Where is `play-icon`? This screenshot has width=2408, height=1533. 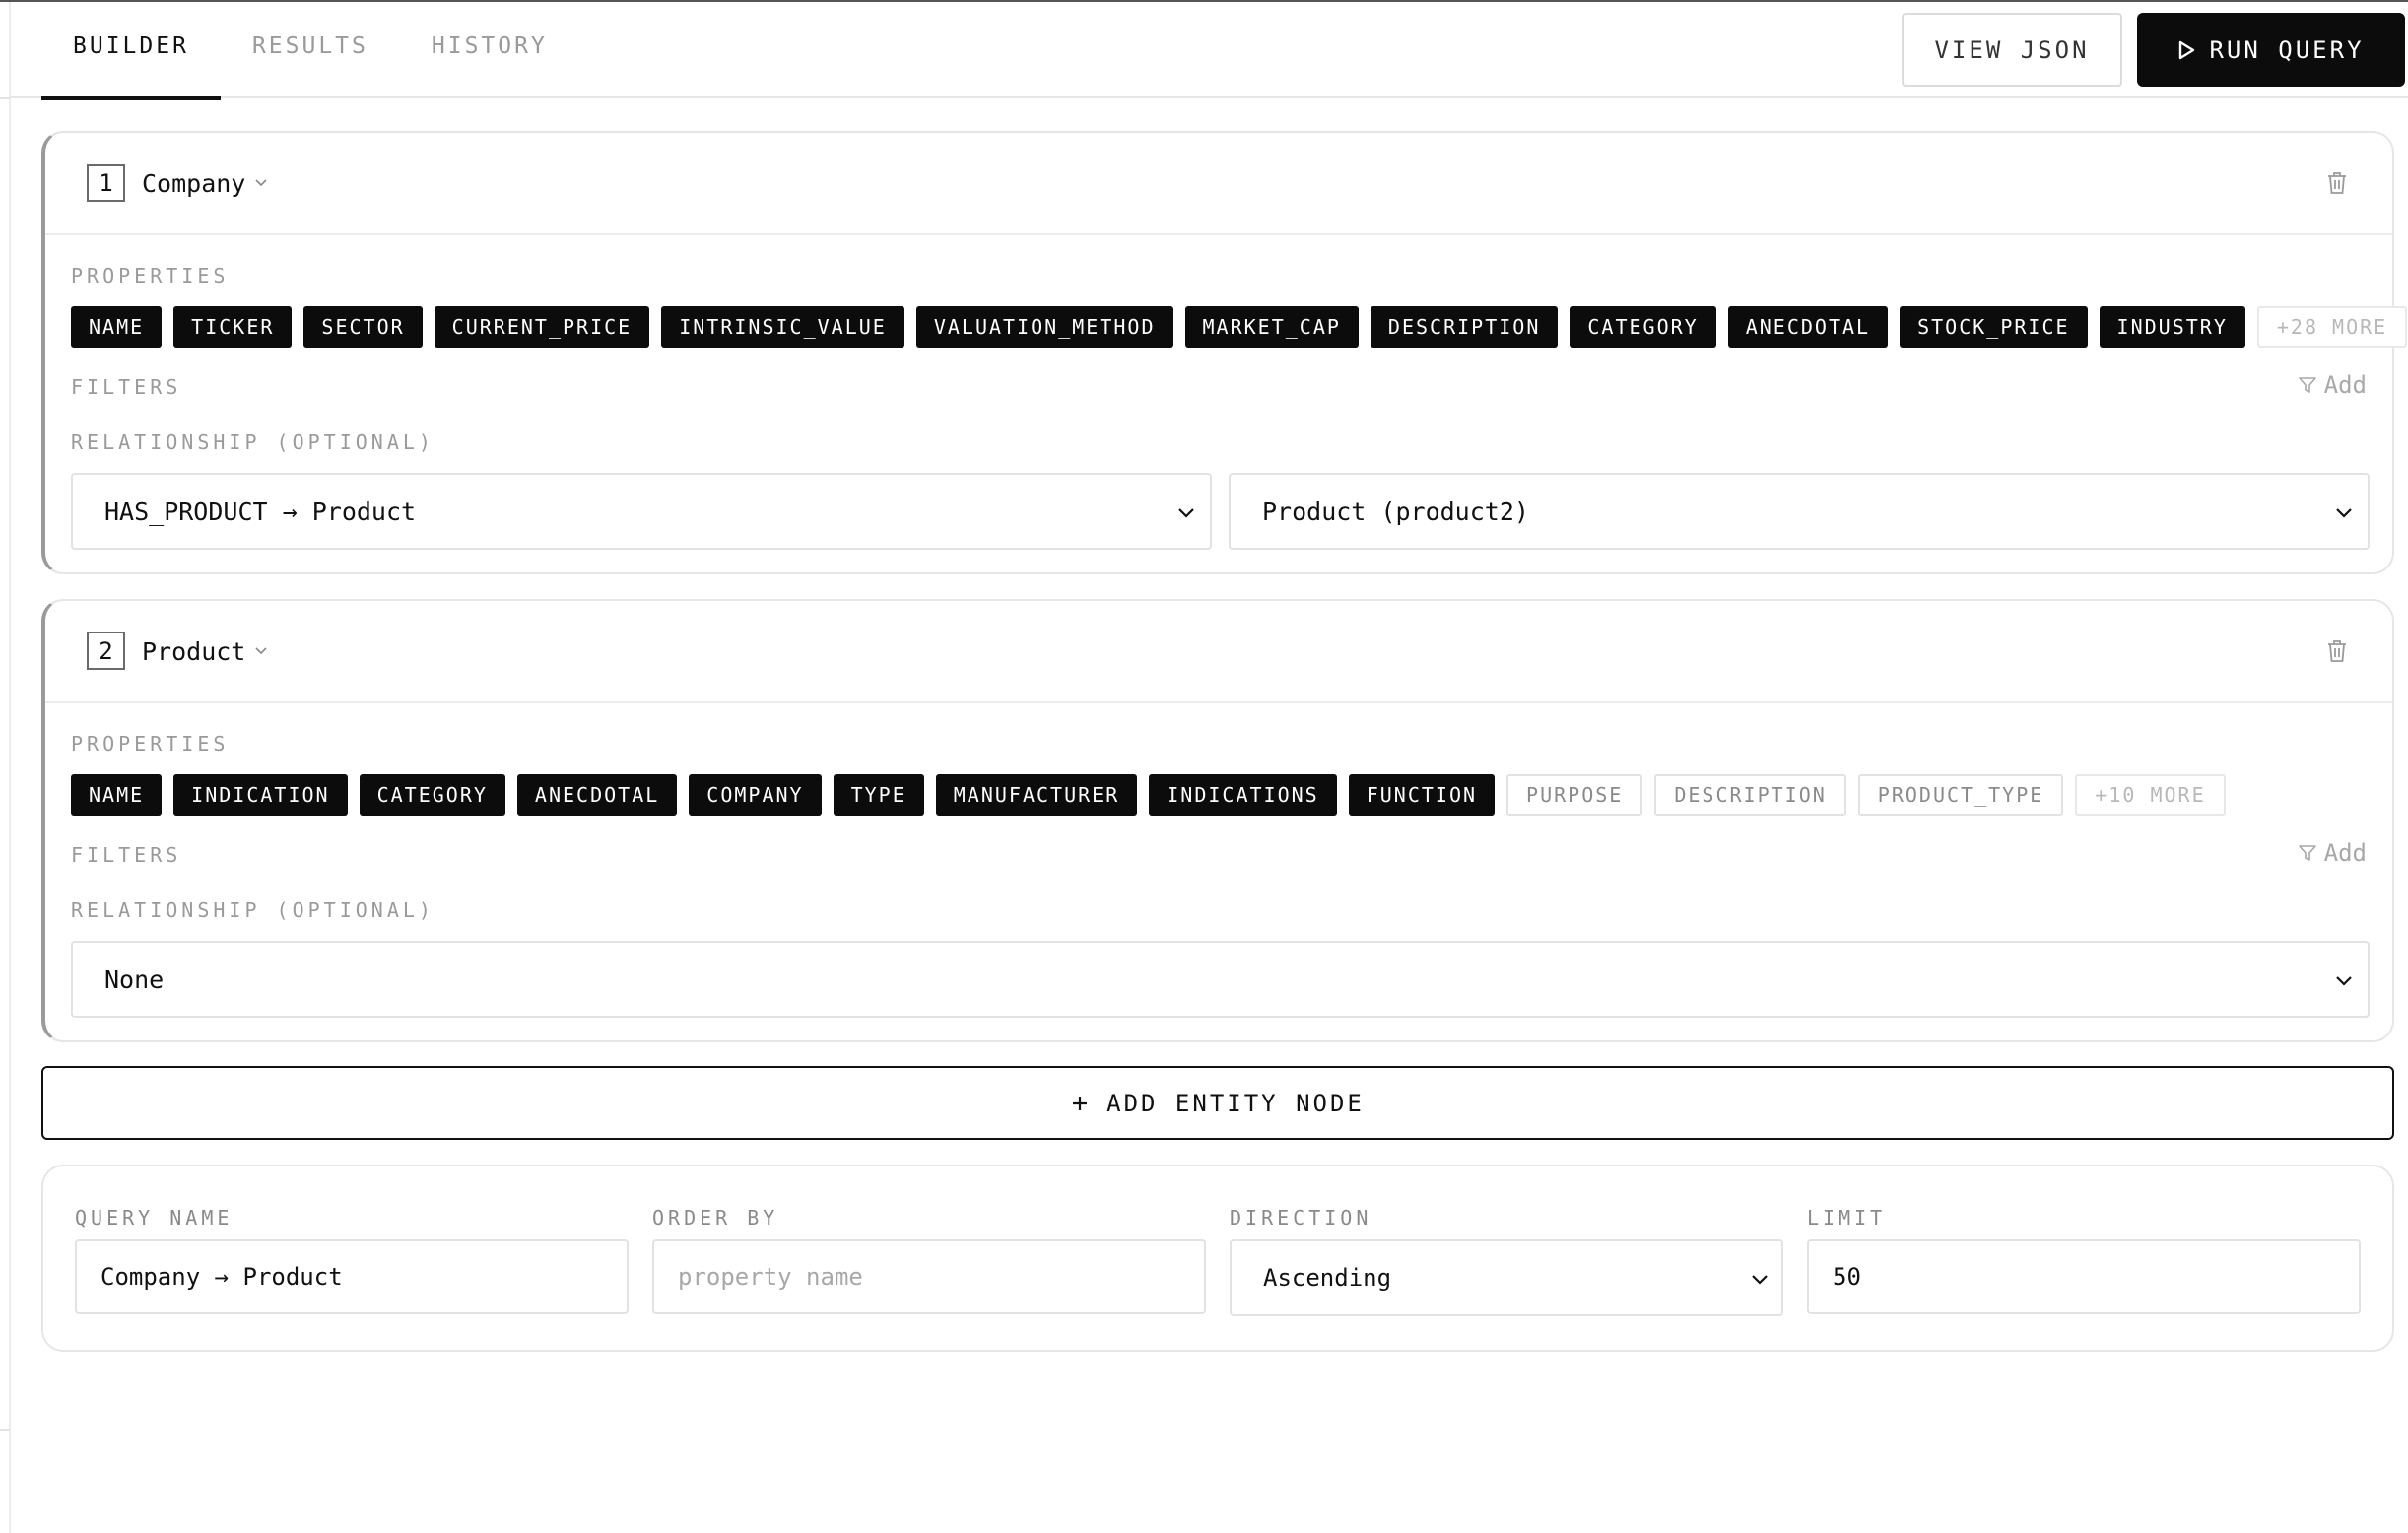 play-icon is located at coordinates (2187, 49).